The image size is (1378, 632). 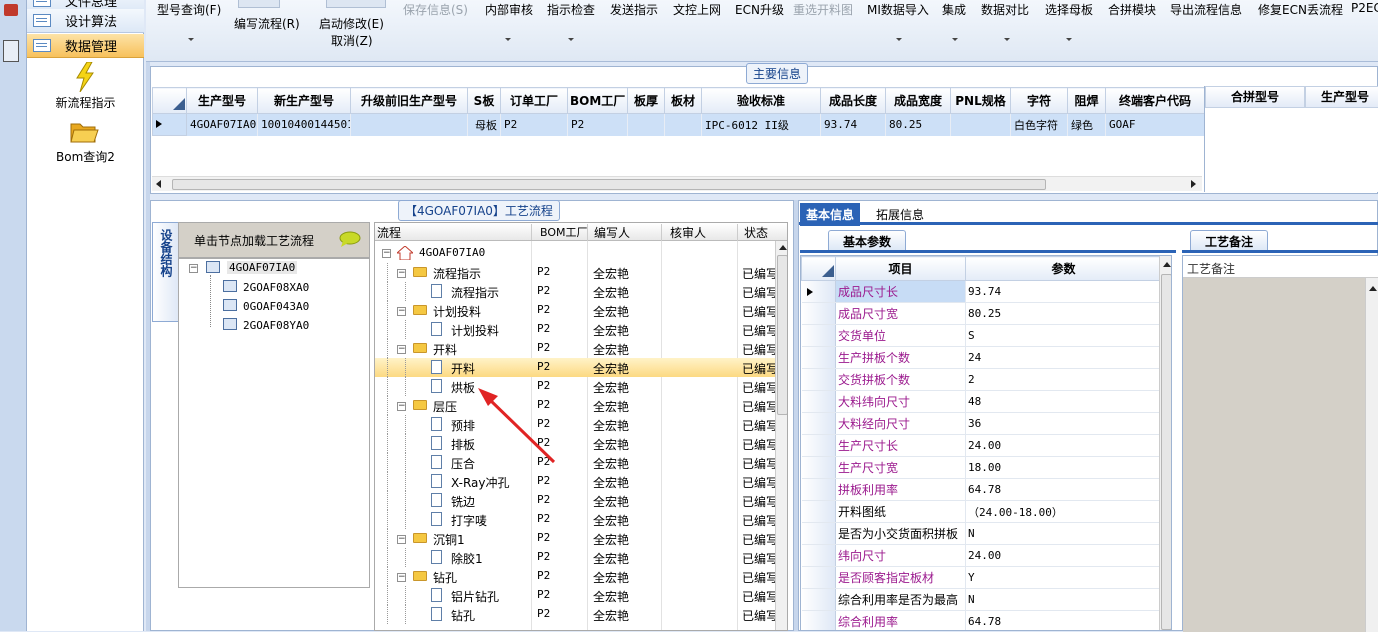 I want to click on param-row: 拼板利用率 64.78, so click(x=981, y=489).